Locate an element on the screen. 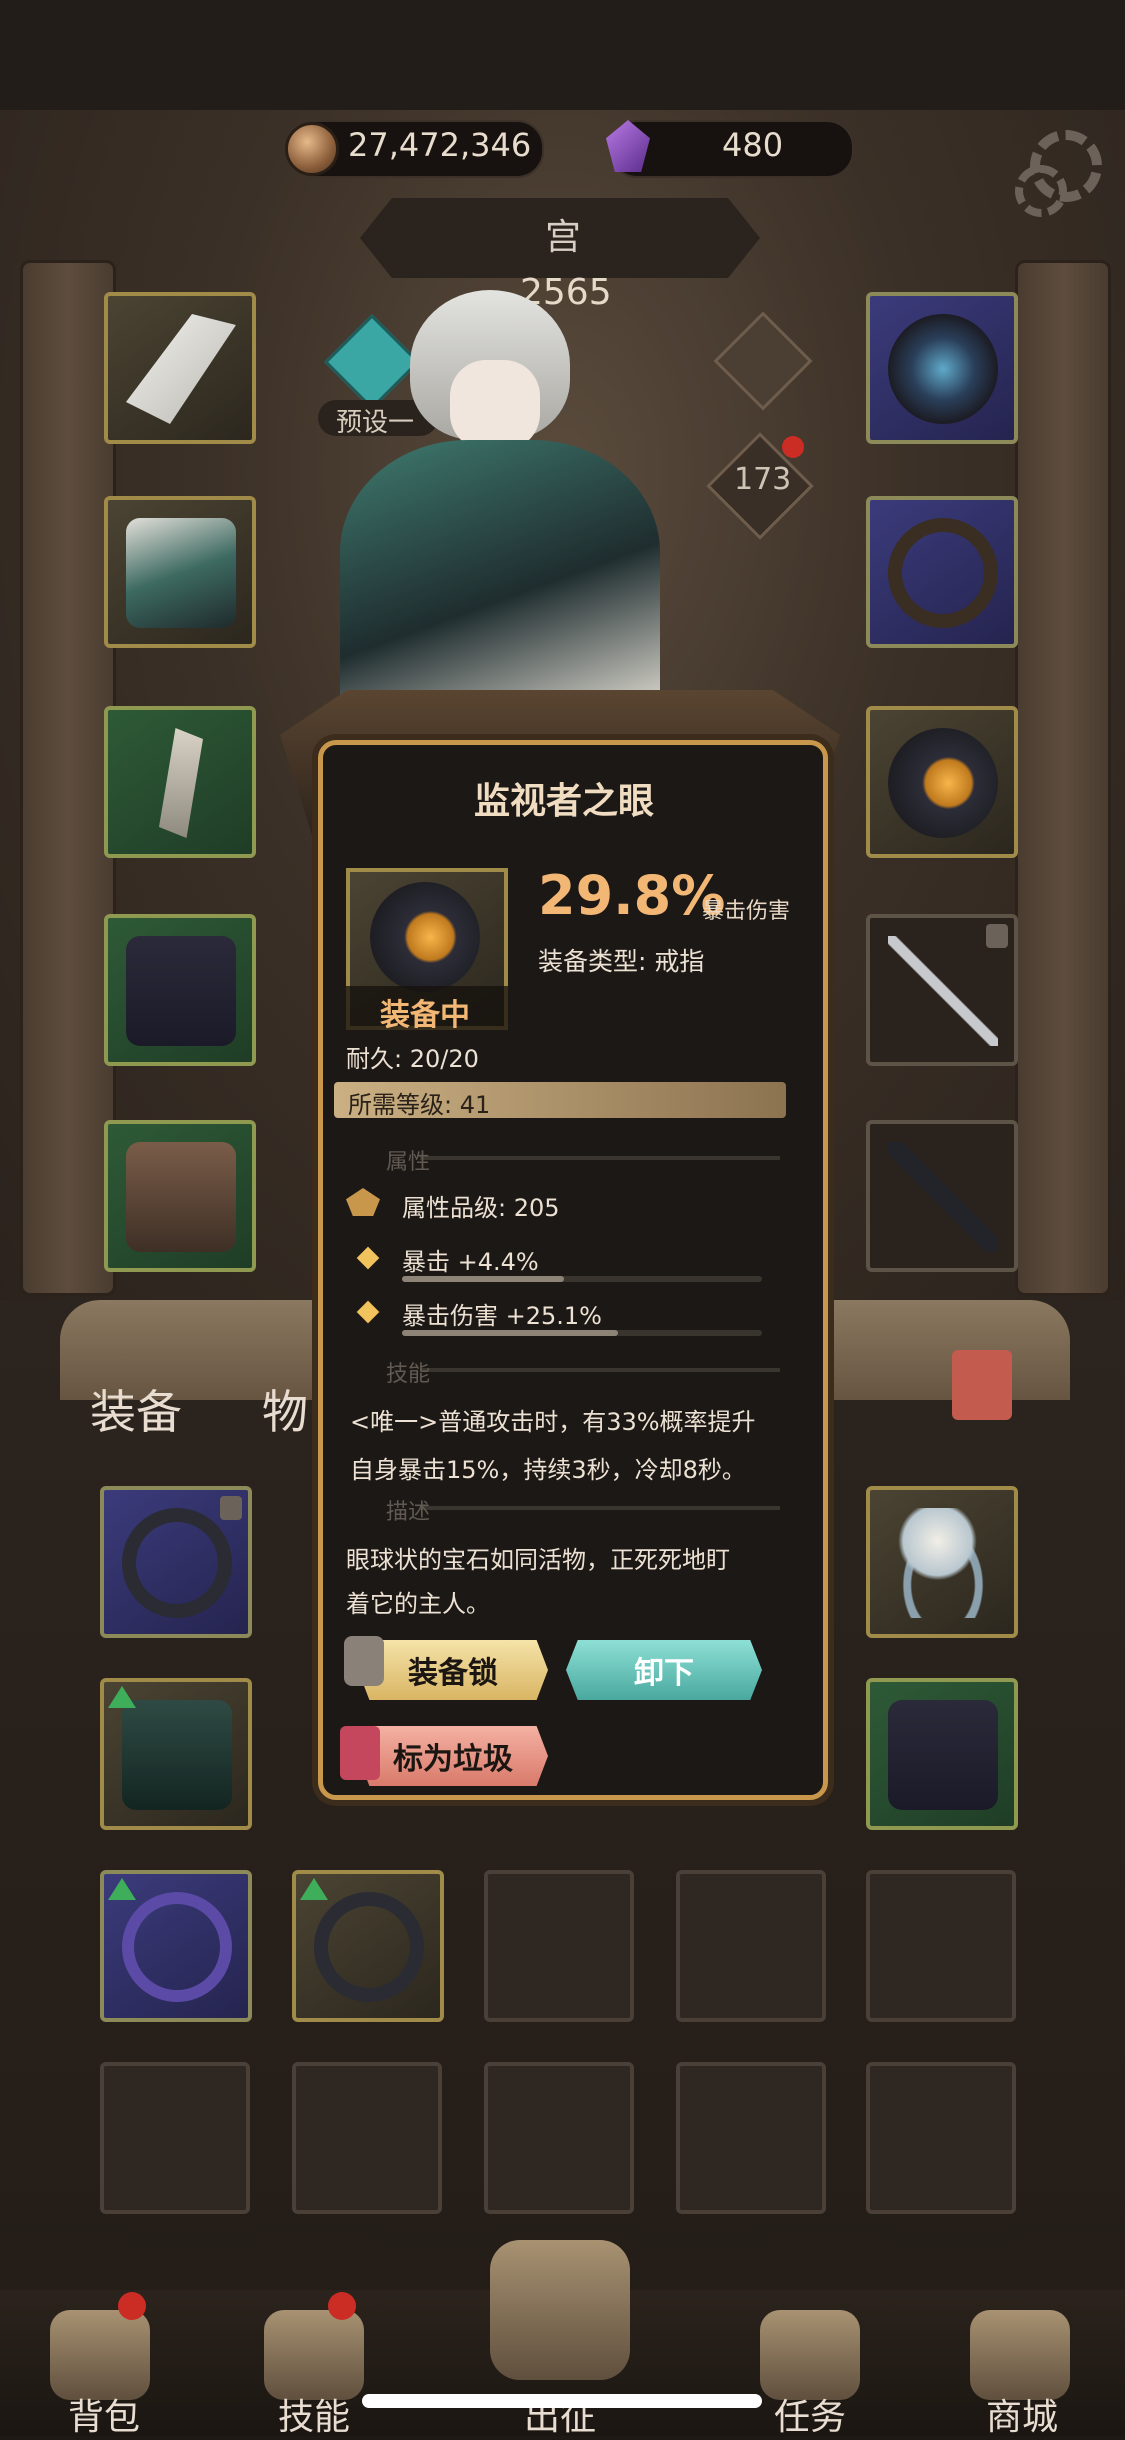 The image size is (1125, 2440). attr-crit-damage-bar is located at coordinates (582, 1333).